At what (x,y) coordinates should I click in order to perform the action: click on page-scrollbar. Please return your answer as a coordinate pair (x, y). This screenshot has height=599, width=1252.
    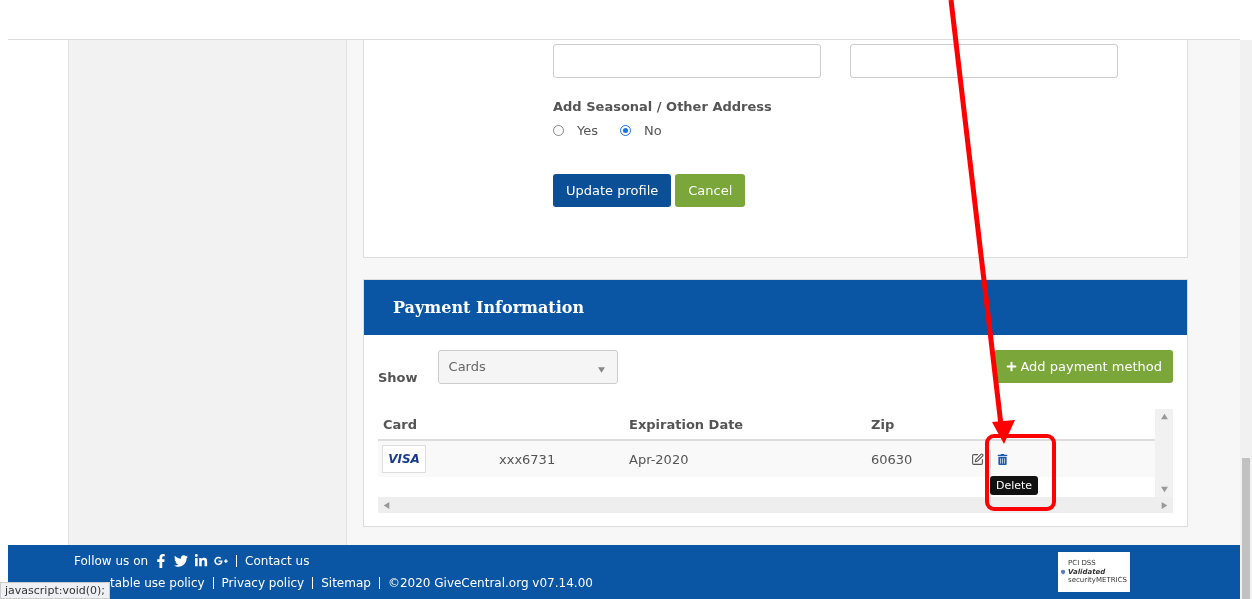
    Looking at the image, I should click on (1246, 319).